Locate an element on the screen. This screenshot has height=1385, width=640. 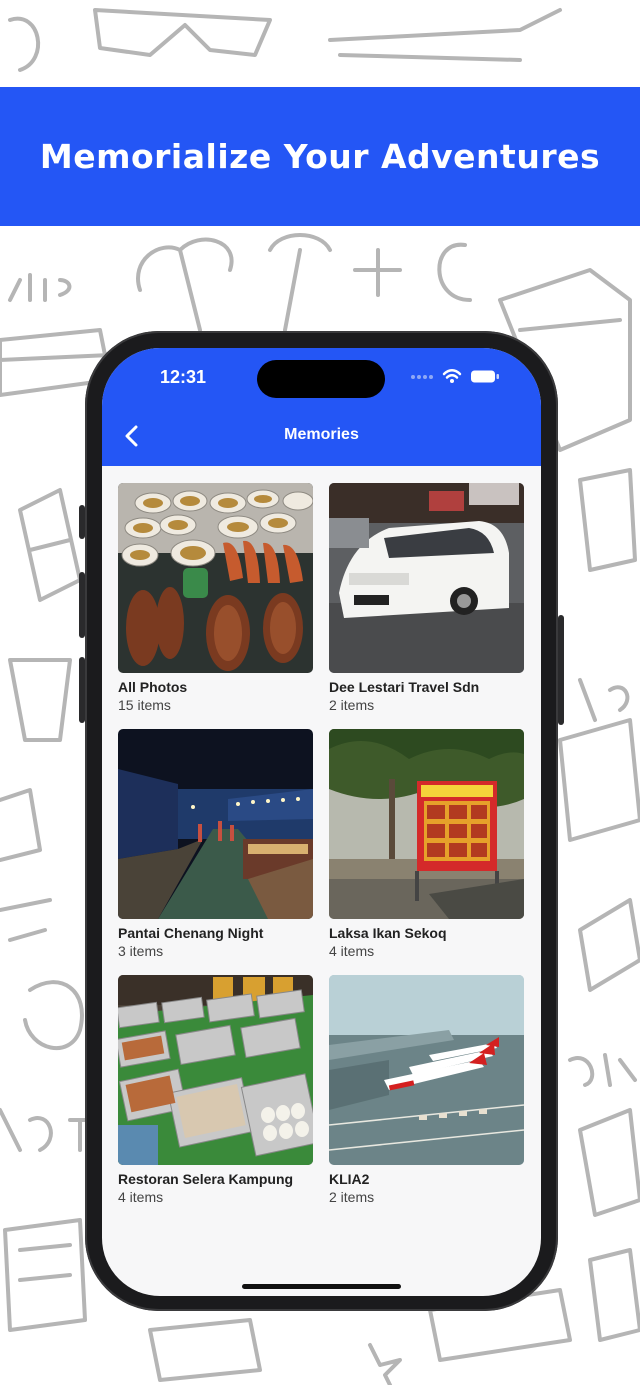
album-count: 15 items is located at coordinates (144, 705).